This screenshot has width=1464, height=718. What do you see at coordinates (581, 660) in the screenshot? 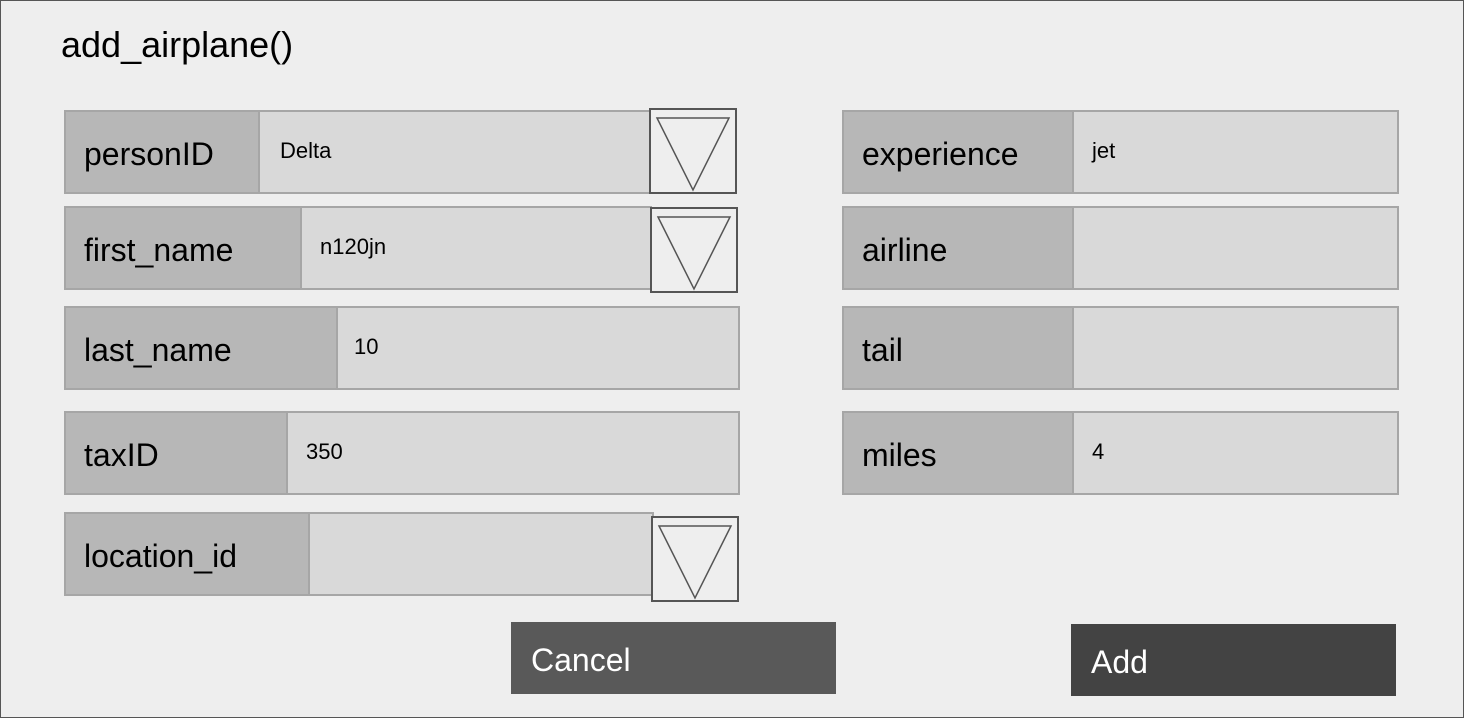
I see `cancel-button-label: Cancel` at bounding box center [581, 660].